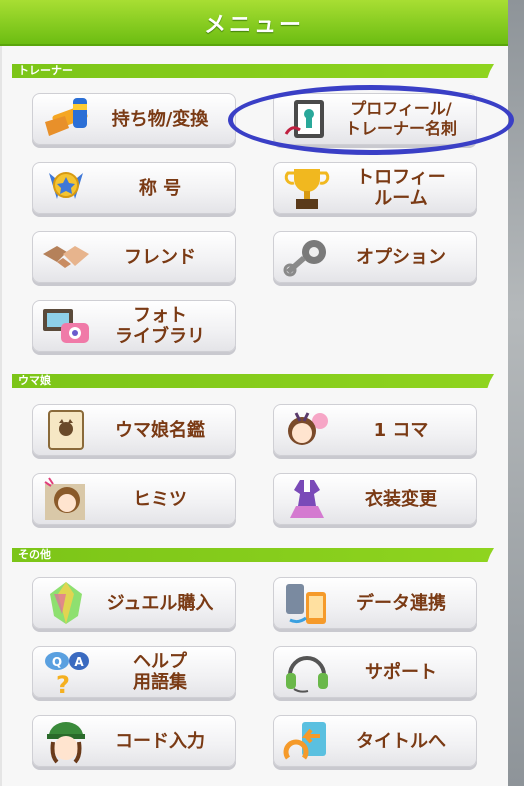 The height and width of the screenshot is (786, 524). Describe the element at coordinates (401, 257) in the screenshot. I see `option-label: オプション` at that location.